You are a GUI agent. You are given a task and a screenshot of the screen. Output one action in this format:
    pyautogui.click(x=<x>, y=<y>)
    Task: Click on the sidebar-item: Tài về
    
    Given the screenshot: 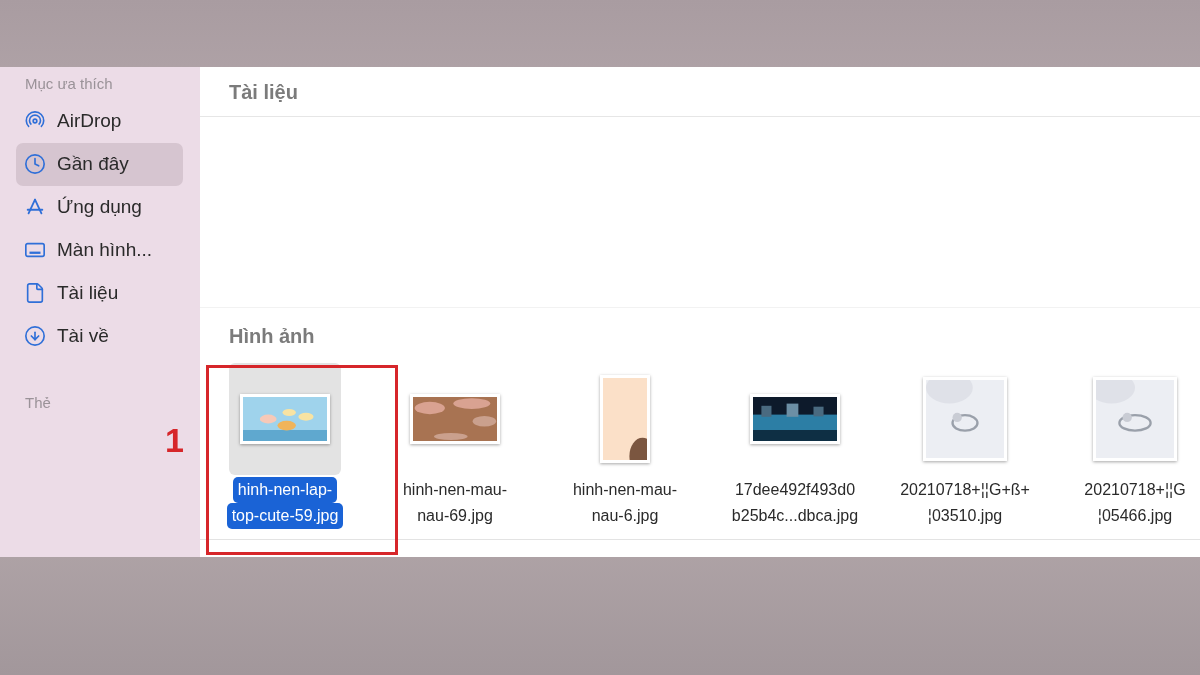 What is the action you would take?
    pyautogui.click(x=99, y=336)
    